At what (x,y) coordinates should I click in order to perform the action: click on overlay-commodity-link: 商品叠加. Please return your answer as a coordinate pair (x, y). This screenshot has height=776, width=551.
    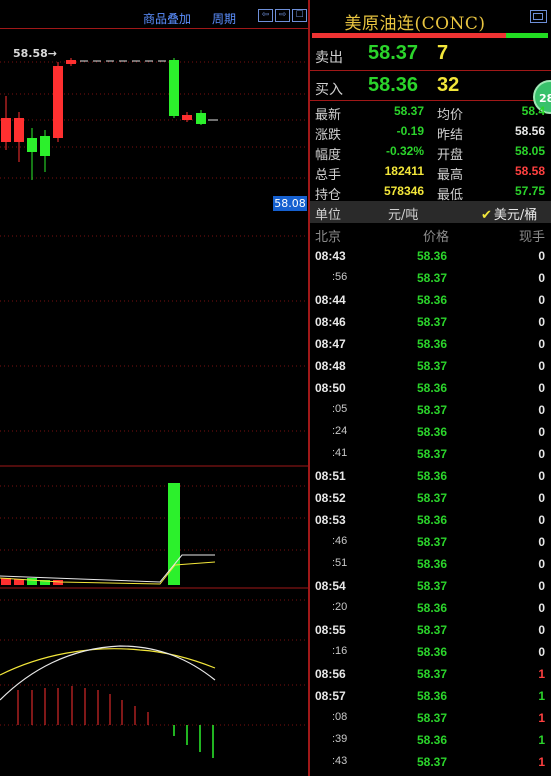
    Looking at the image, I should click on (167, 18).